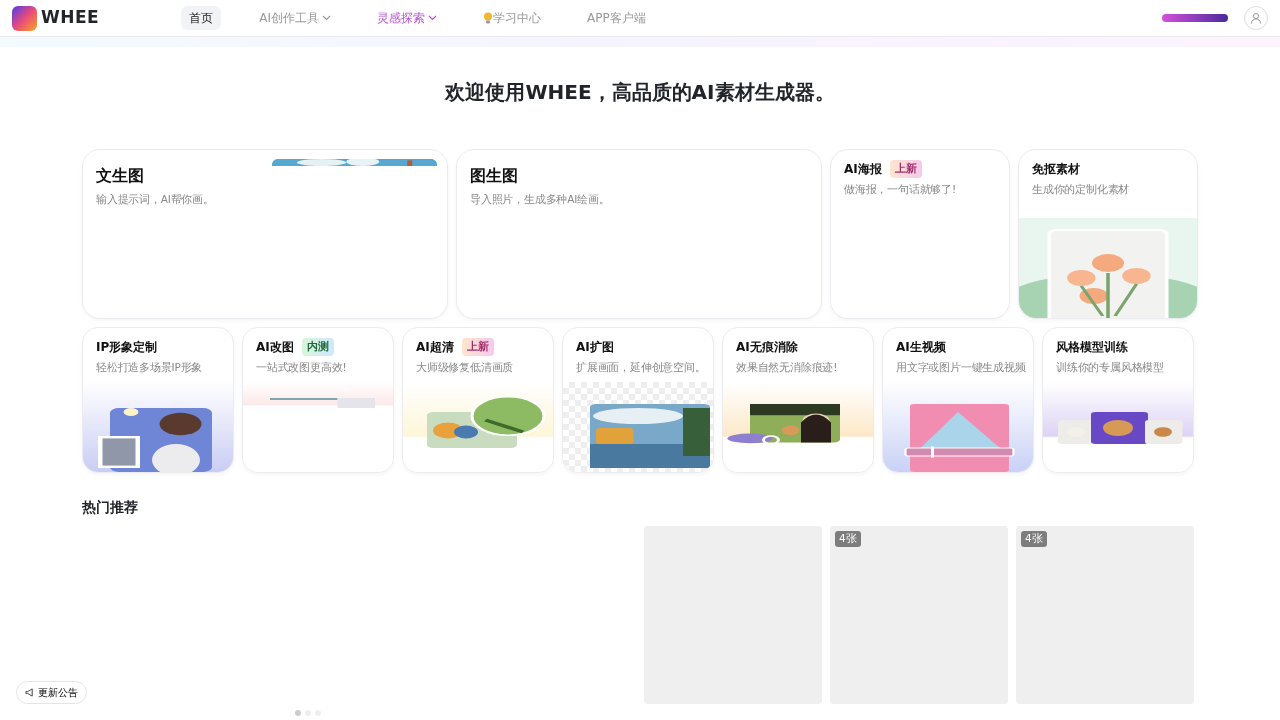 This screenshot has width=1280, height=720. What do you see at coordinates (318, 400) in the screenshot?
I see `tool-card: AI改图 内测 一站式改图更高效!` at bounding box center [318, 400].